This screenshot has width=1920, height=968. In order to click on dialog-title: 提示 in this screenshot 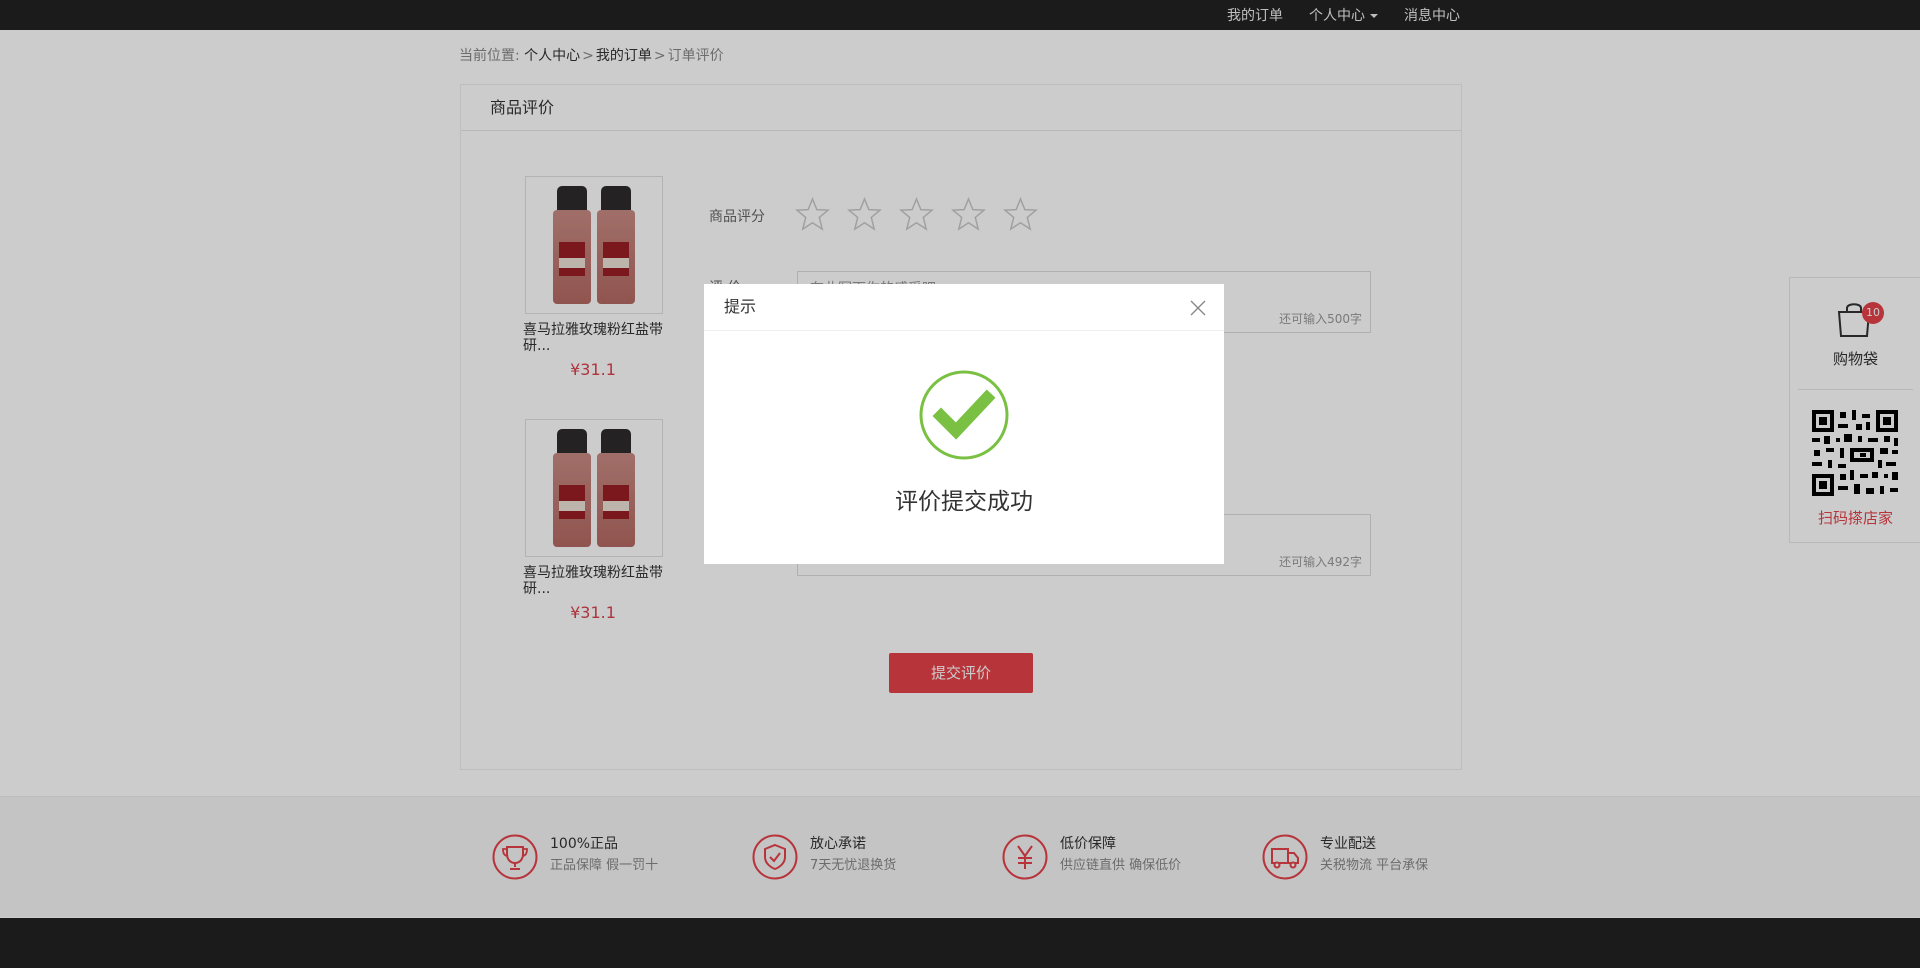, I will do `click(740, 306)`.